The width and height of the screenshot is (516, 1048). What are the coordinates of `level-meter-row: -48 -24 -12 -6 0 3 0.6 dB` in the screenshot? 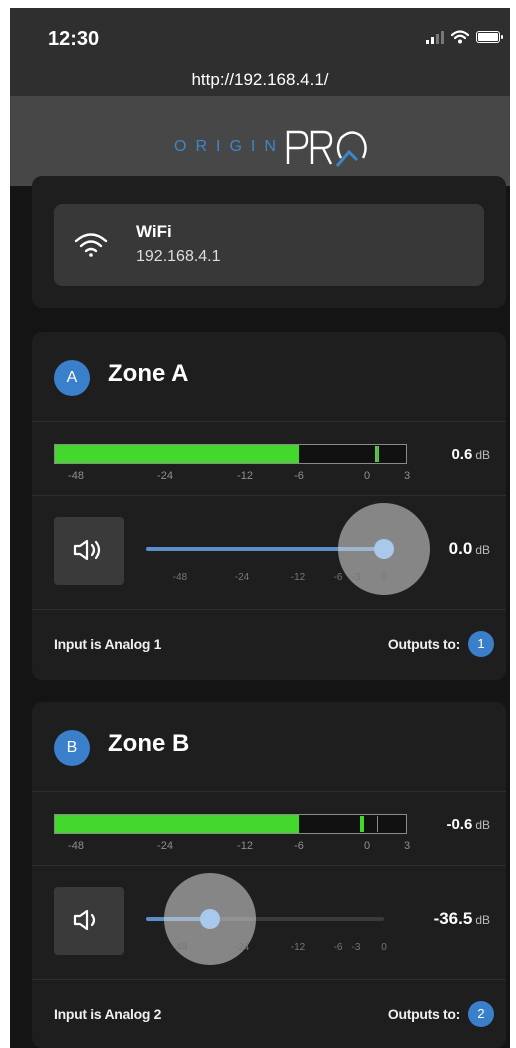 It's located at (269, 459).